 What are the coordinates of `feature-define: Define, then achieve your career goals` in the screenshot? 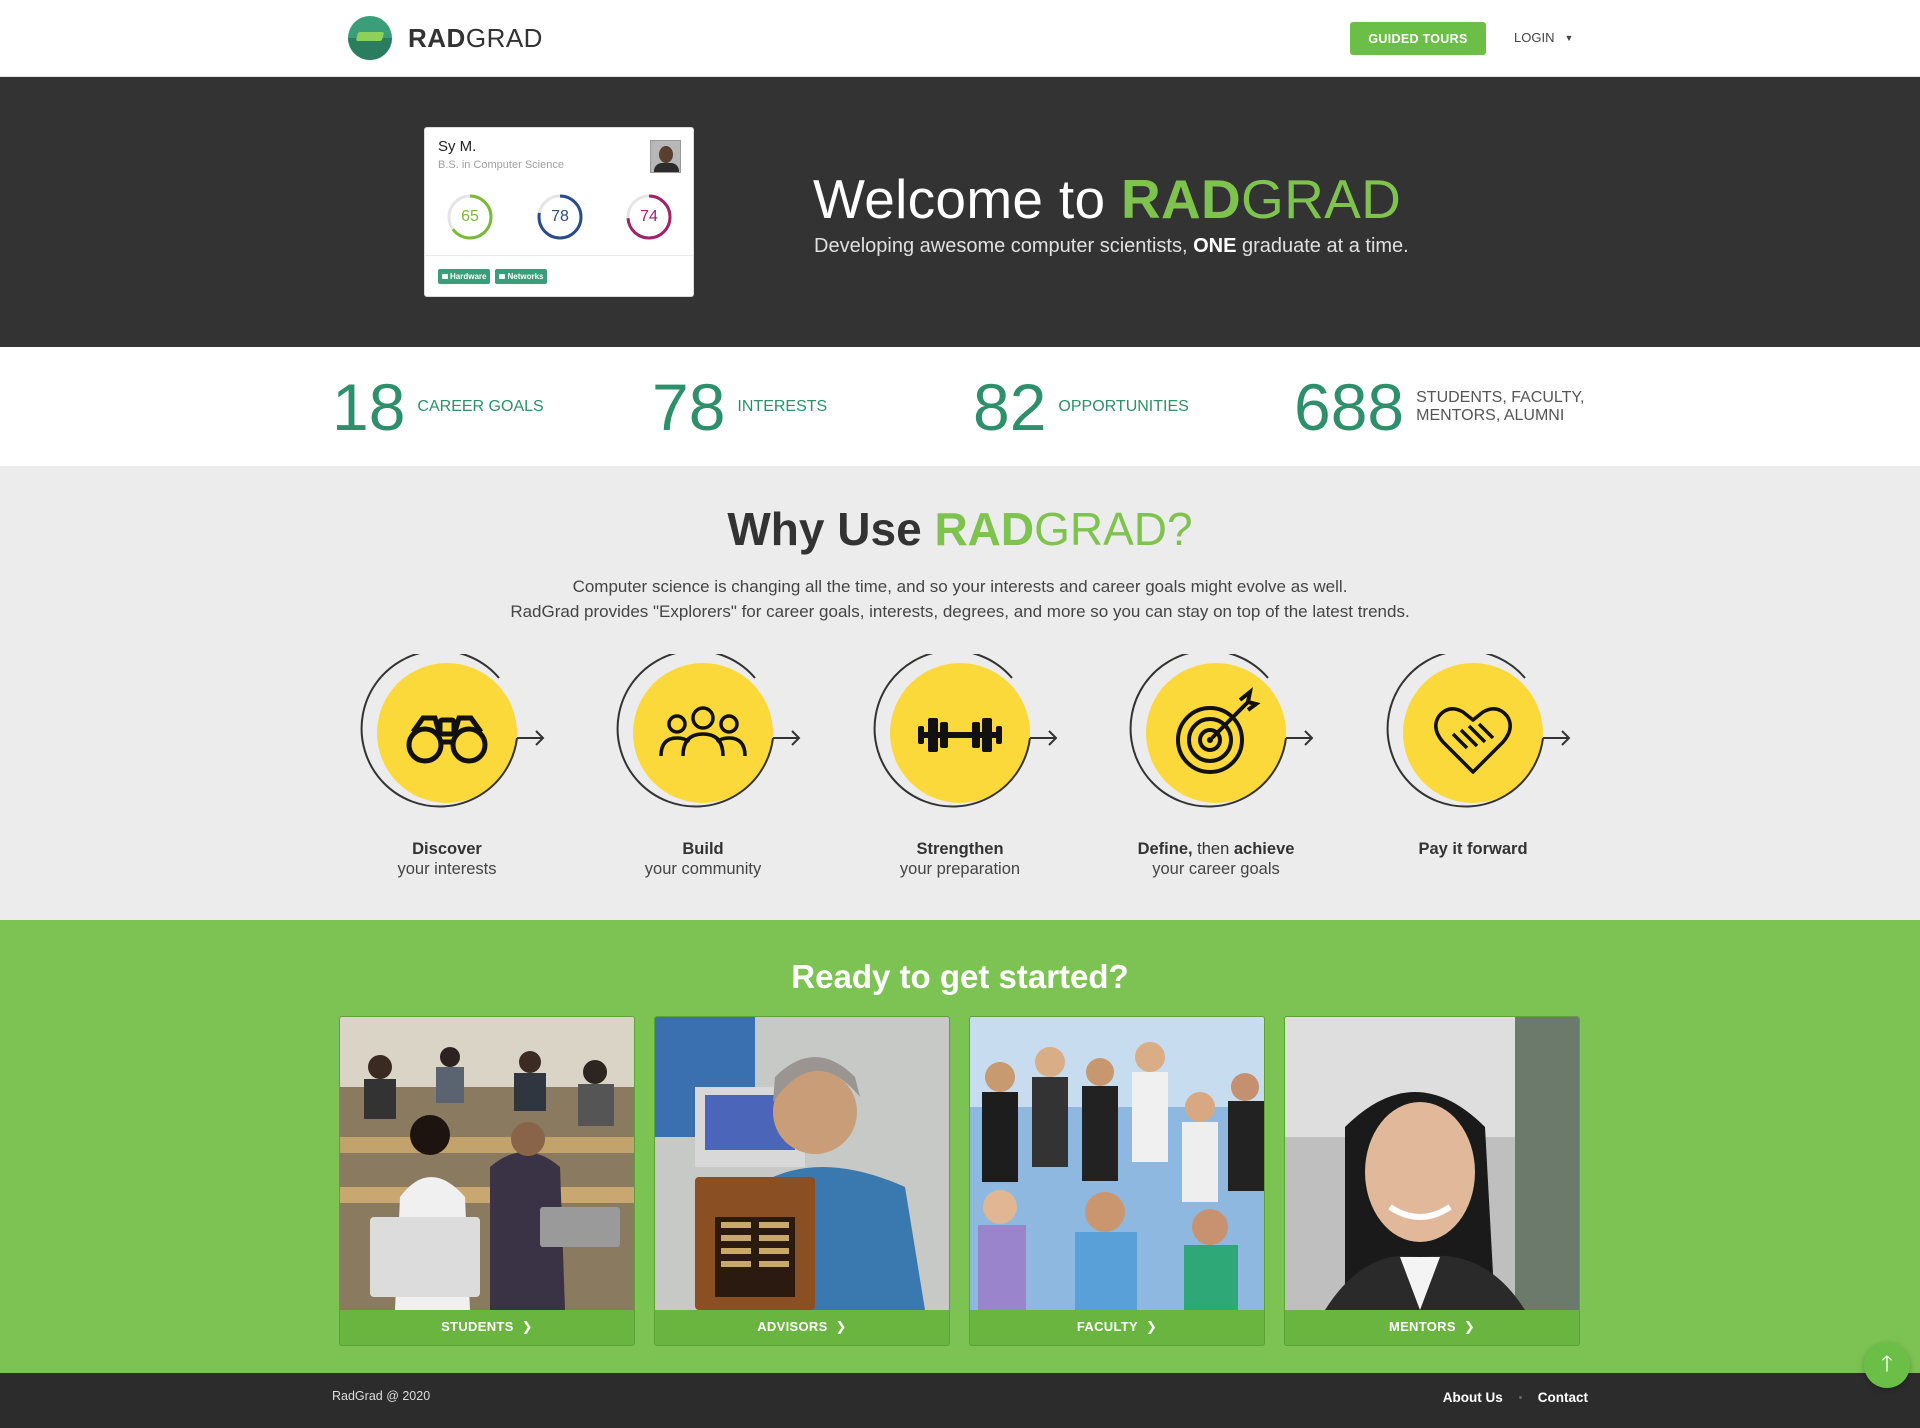 It's located at (1236, 766).